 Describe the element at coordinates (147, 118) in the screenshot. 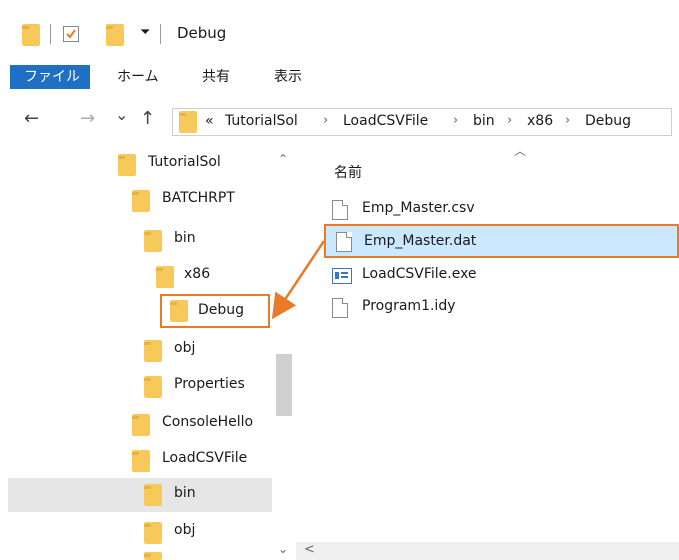

I see `up-icon: ↑` at that location.